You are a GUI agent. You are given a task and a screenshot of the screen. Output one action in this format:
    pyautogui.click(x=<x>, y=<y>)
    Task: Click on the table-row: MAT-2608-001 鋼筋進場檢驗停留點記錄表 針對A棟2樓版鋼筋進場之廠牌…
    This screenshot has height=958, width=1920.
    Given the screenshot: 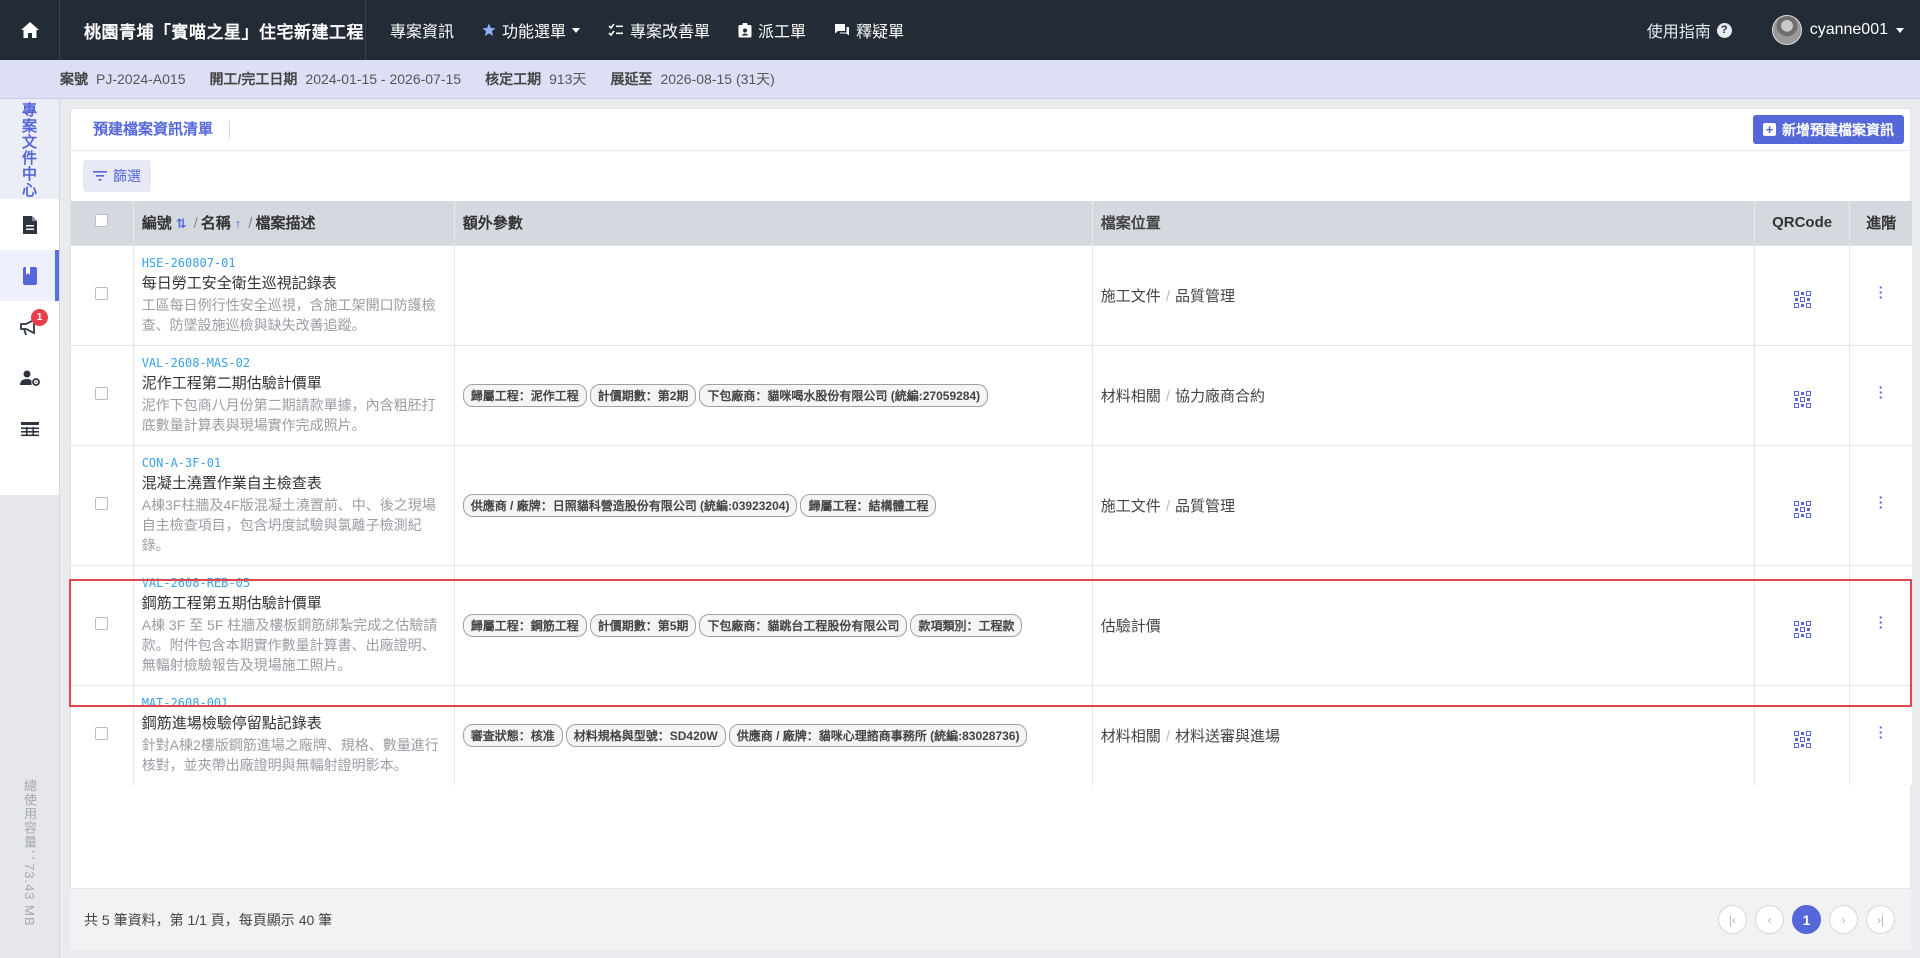 What is the action you would take?
    pyautogui.click(x=991, y=734)
    